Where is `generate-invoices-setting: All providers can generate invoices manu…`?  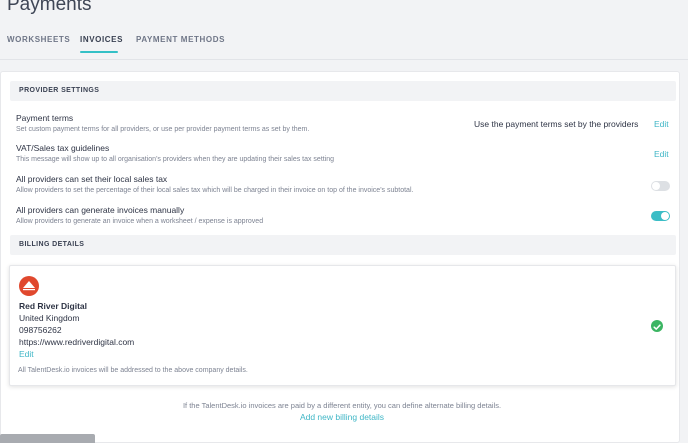 generate-invoices-setting: All providers can generate invoices manu… is located at coordinates (346, 215).